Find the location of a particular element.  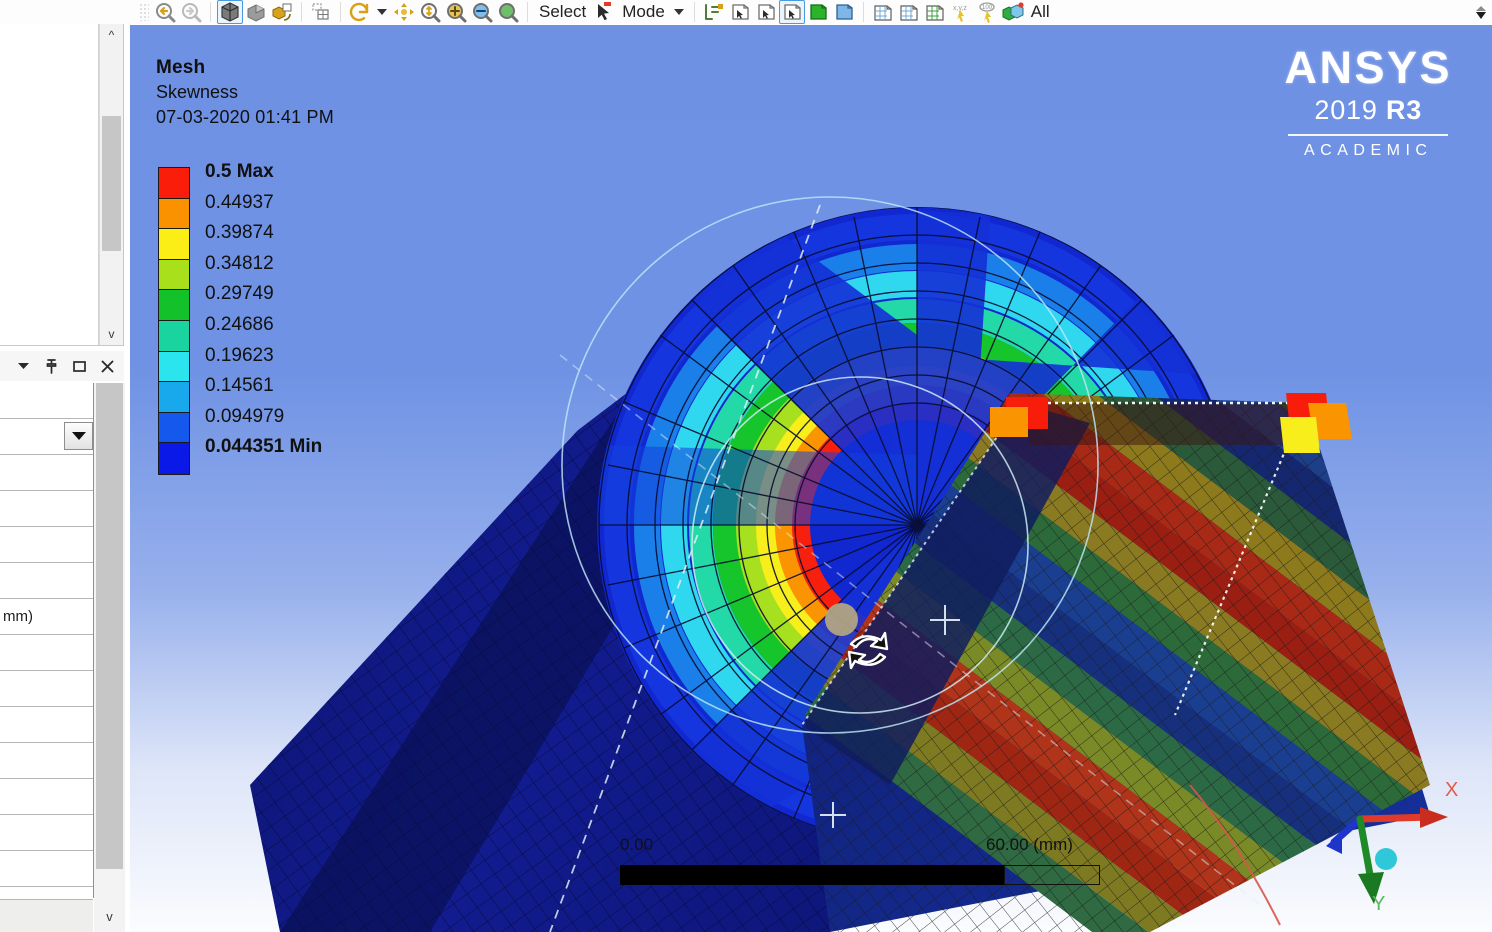

scale-bar-max-label: 60.00 (mm) is located at coordinates (1029, 844).